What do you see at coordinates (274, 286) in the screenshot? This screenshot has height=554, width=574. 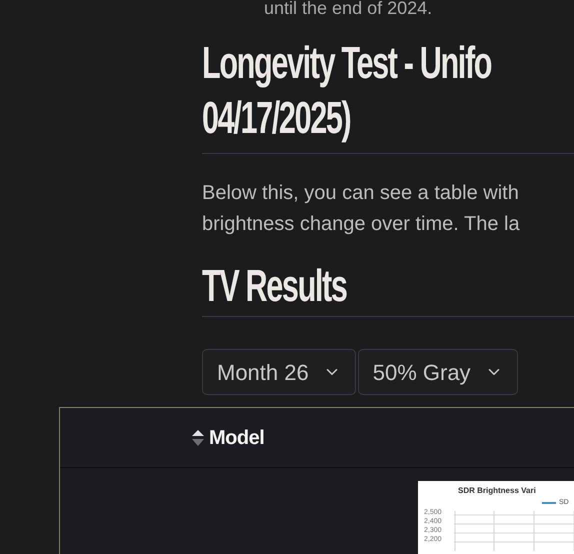 I see `section-heading: TV Results` at bounding box center [274, 286].